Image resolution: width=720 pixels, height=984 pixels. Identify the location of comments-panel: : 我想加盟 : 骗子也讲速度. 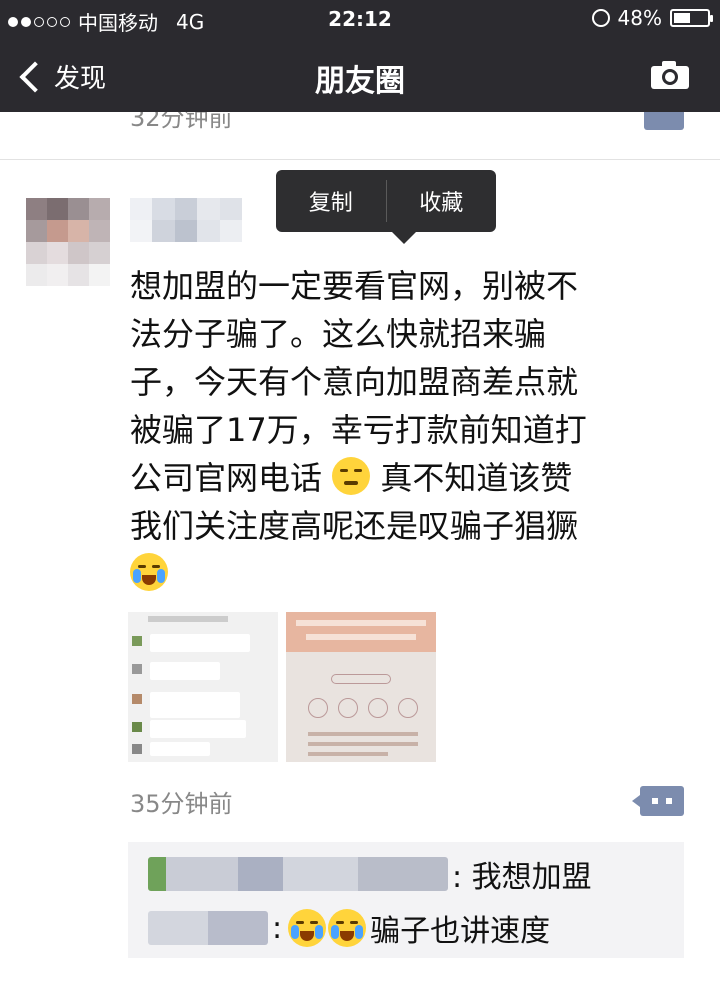
(406, 900).